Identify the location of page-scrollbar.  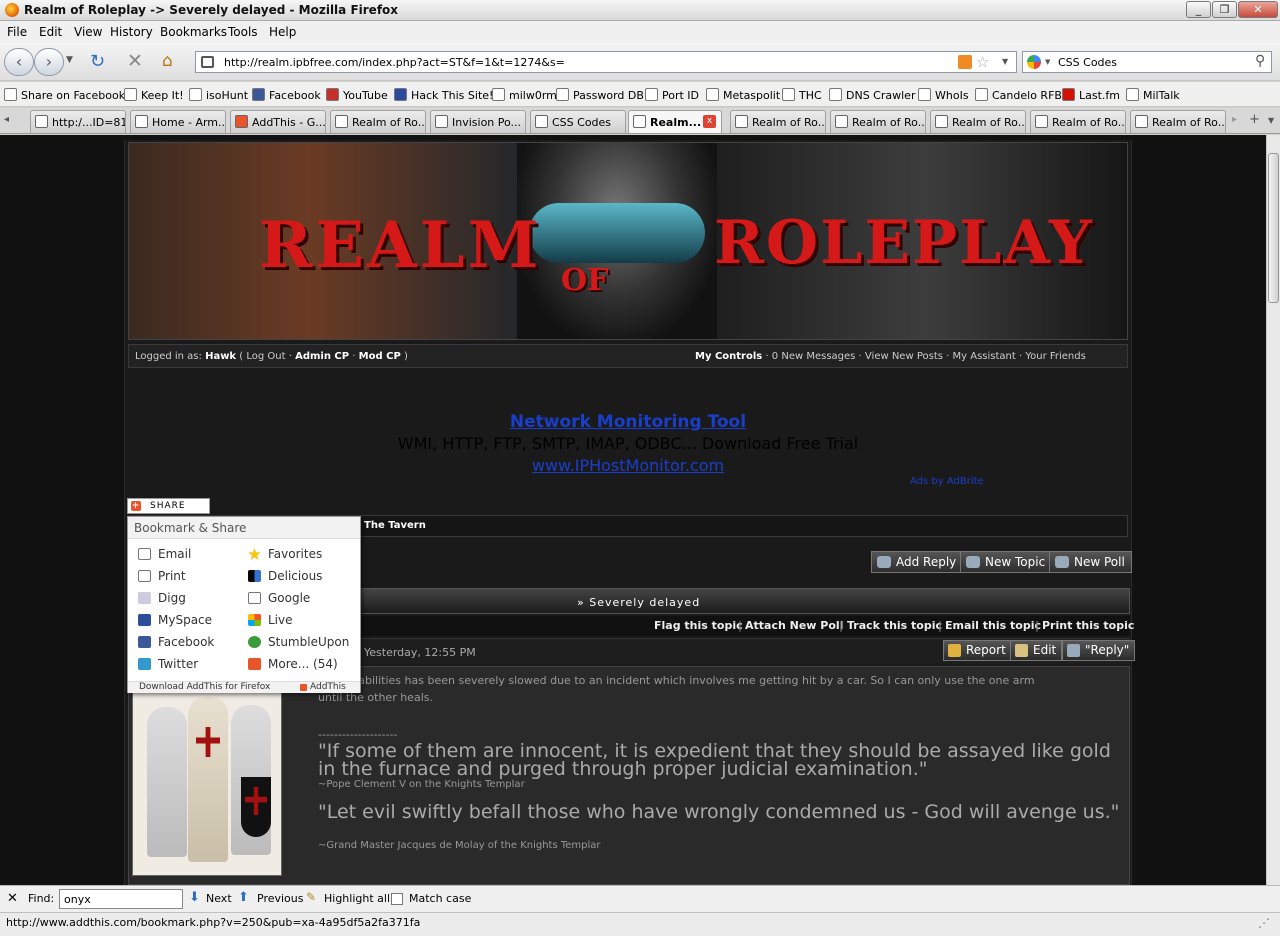
(1273, 510).